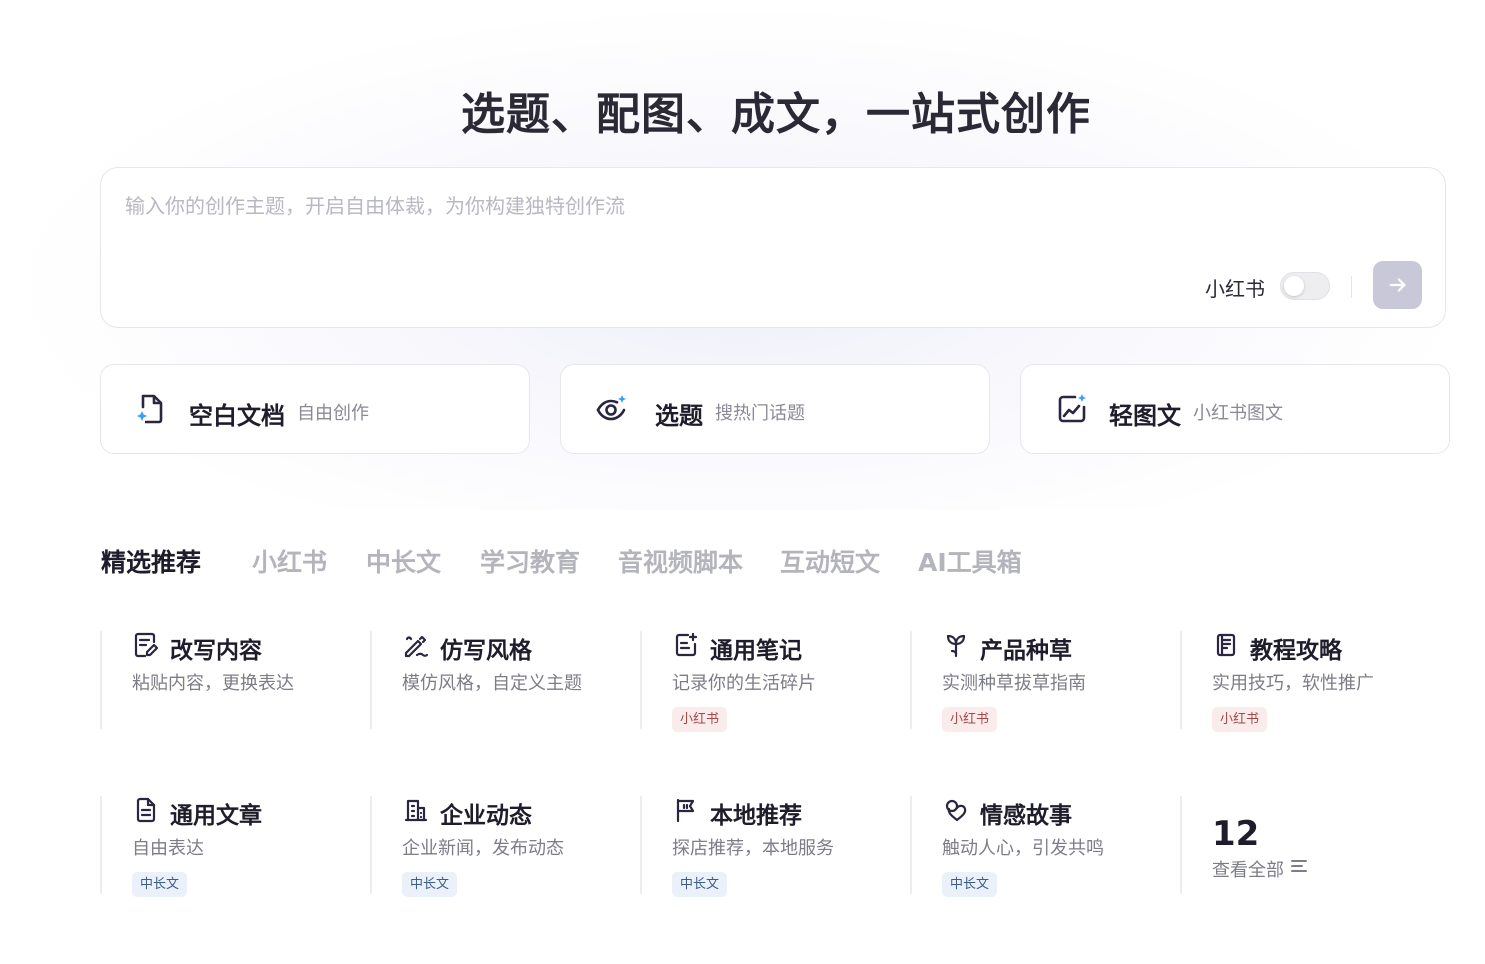  What do you see at coordinates (1238, 413) in the screenshot?
I see `mode-subtitle: 小红书图文` at bounding box center [1238, 413].